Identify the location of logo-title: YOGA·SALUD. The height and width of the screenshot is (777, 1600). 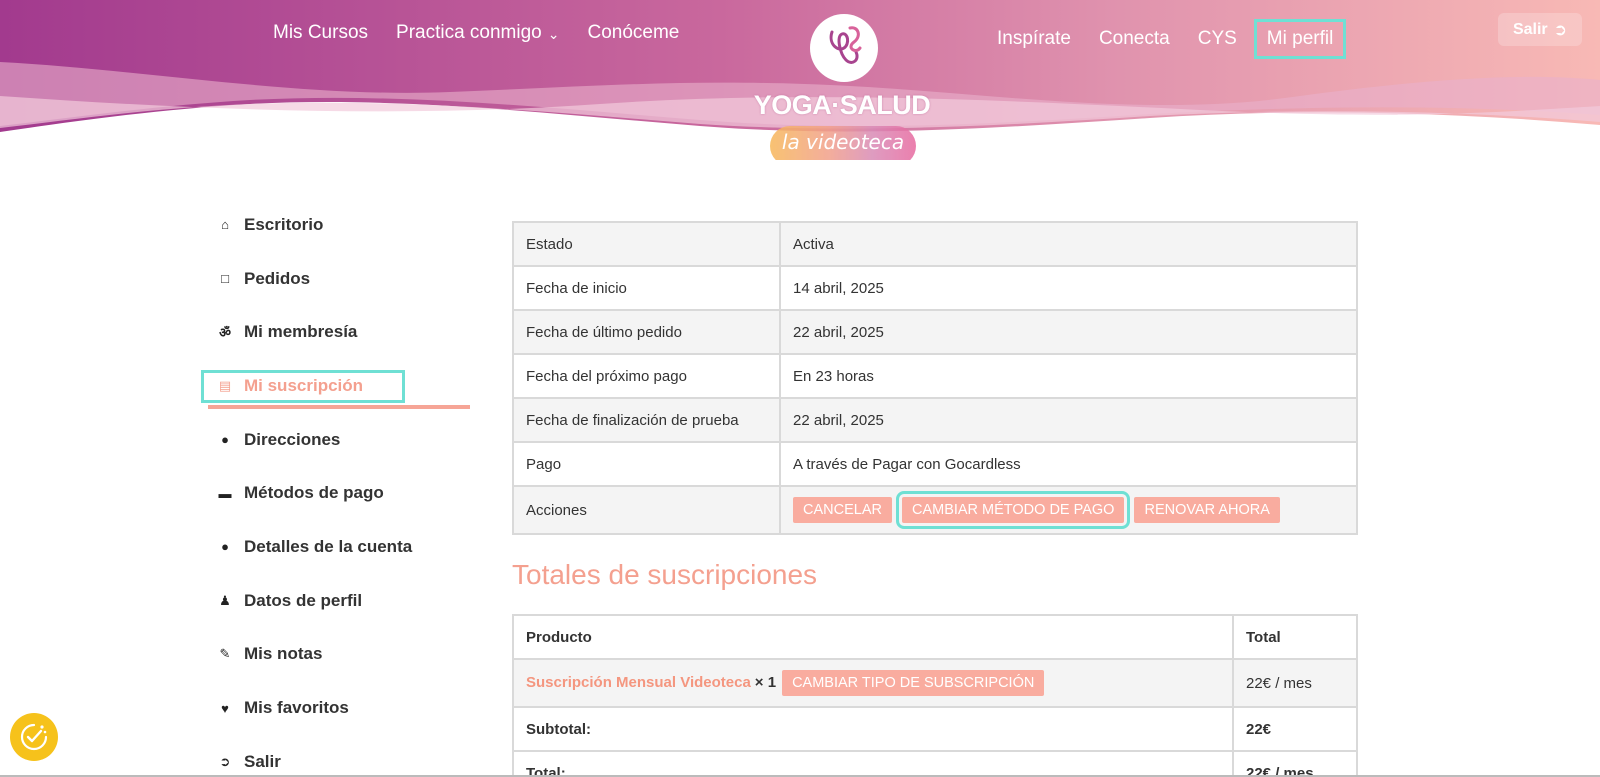
(842, 105).